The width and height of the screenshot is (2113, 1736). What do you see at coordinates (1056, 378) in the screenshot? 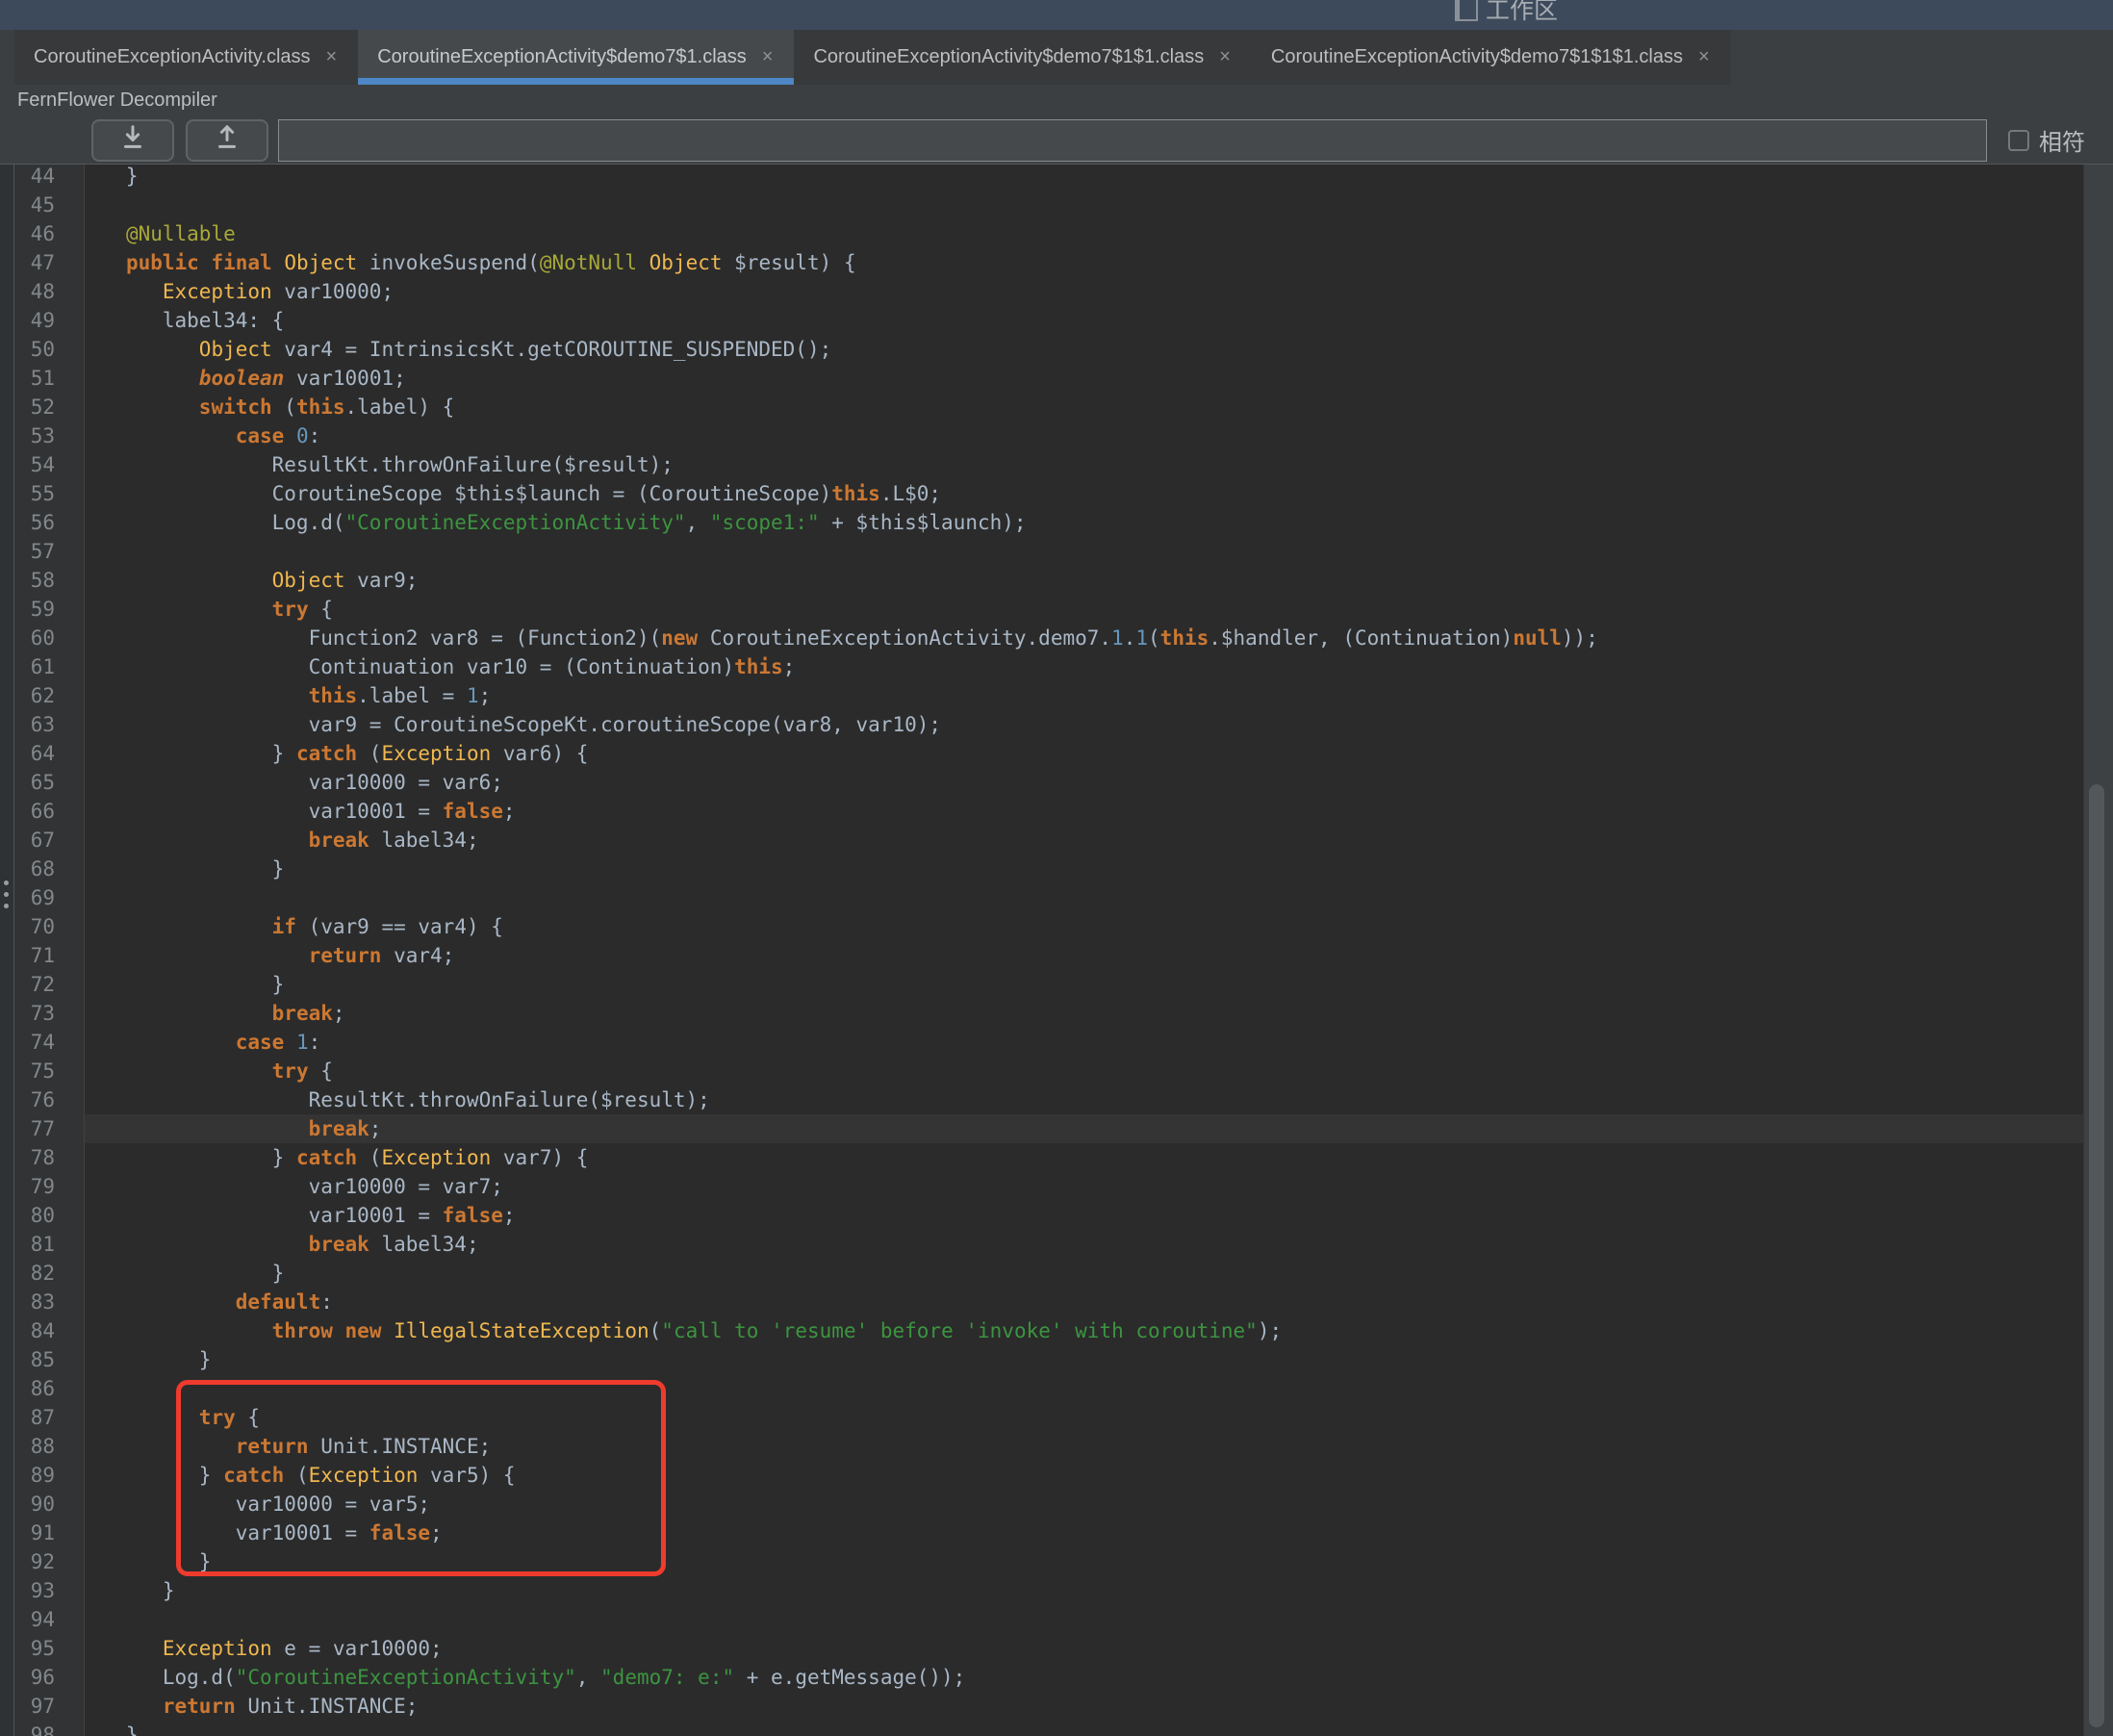
I see `code-line: 51 boolean var10001;` at bounding box center [1056, 378].